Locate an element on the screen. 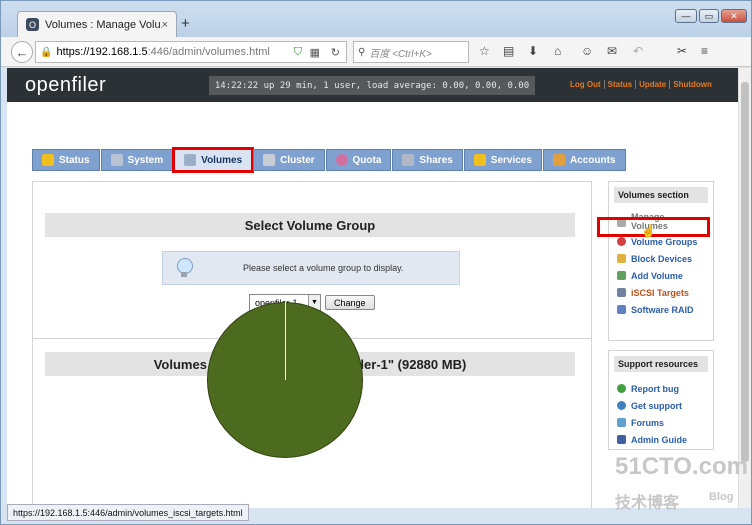  guide-icon is located at coordinates (621, 439).